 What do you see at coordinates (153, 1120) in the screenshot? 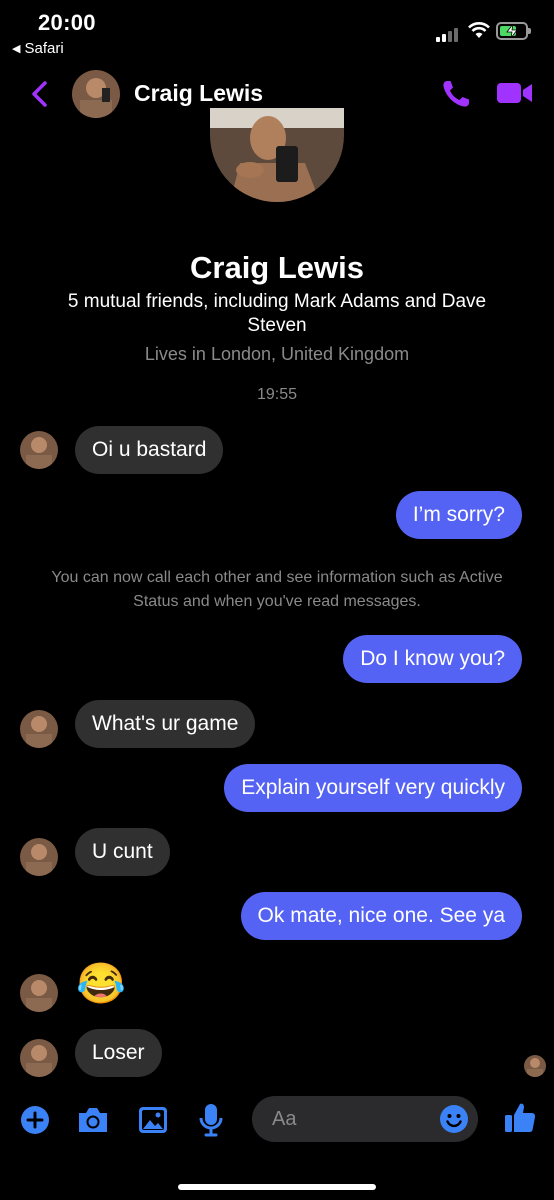
I see `gallery-icon` at bounding box center [153, 1120].